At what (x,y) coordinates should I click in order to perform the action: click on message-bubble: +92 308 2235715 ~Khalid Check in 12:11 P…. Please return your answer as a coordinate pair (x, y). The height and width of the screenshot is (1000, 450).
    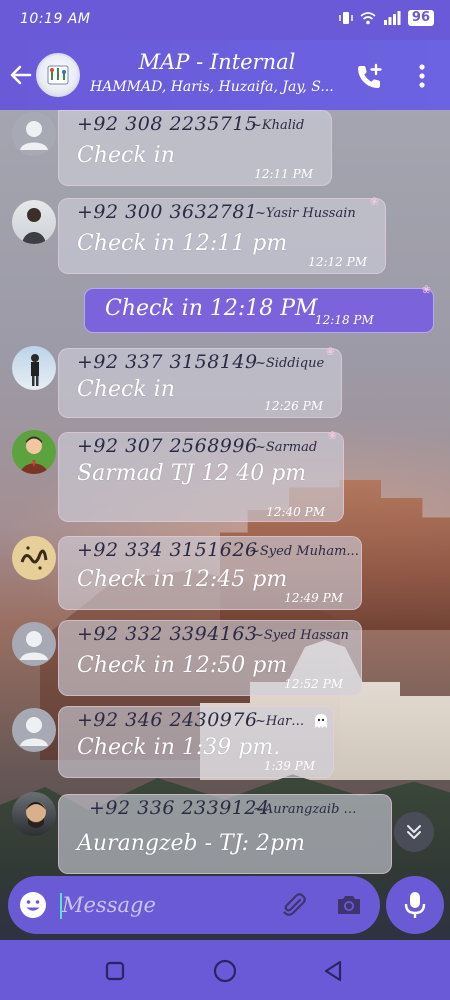
    Looking at the image, I should click on (195, 148).